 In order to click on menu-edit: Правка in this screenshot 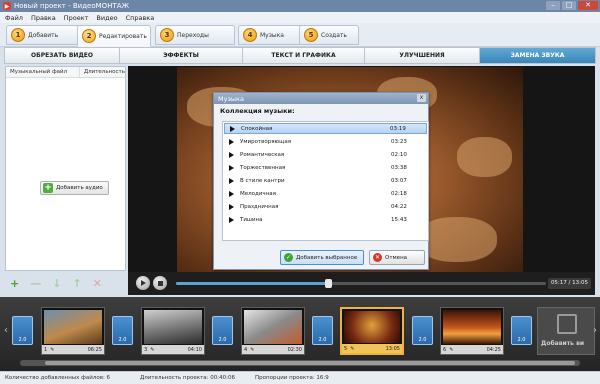, I will do `click(43, 18)`.